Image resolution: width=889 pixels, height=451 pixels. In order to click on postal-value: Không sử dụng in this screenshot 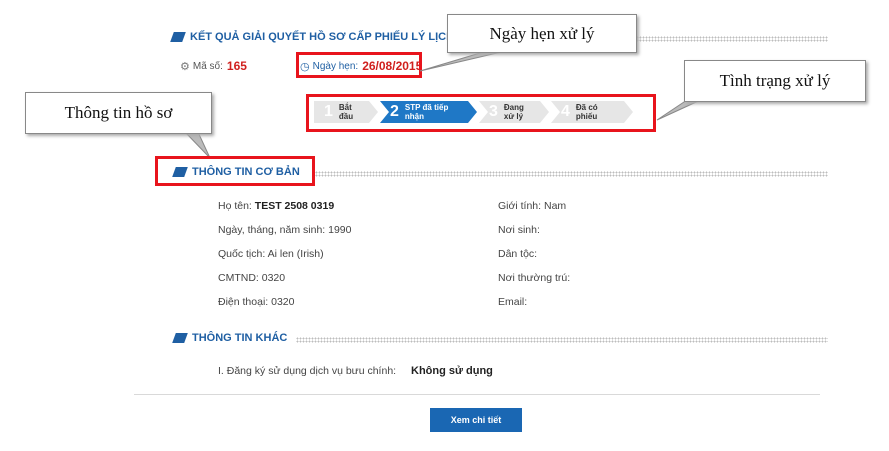, I will do `click(452, 371)`.